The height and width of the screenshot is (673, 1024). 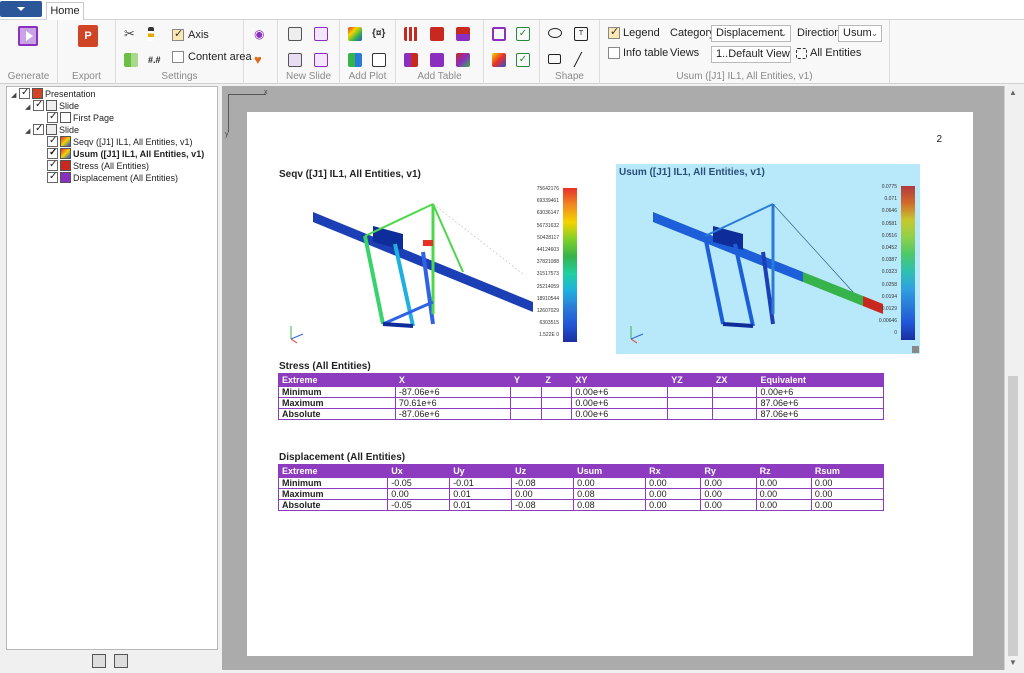 I want to click on select-region-icon, so click(x=499, y=34).